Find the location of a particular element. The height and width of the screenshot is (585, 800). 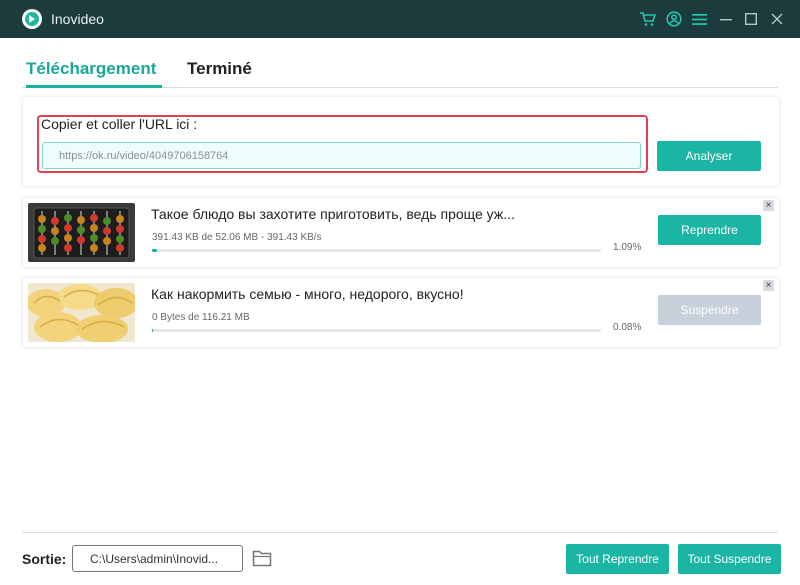

download-percent: 0.08% is located at coordinates (627, 327).